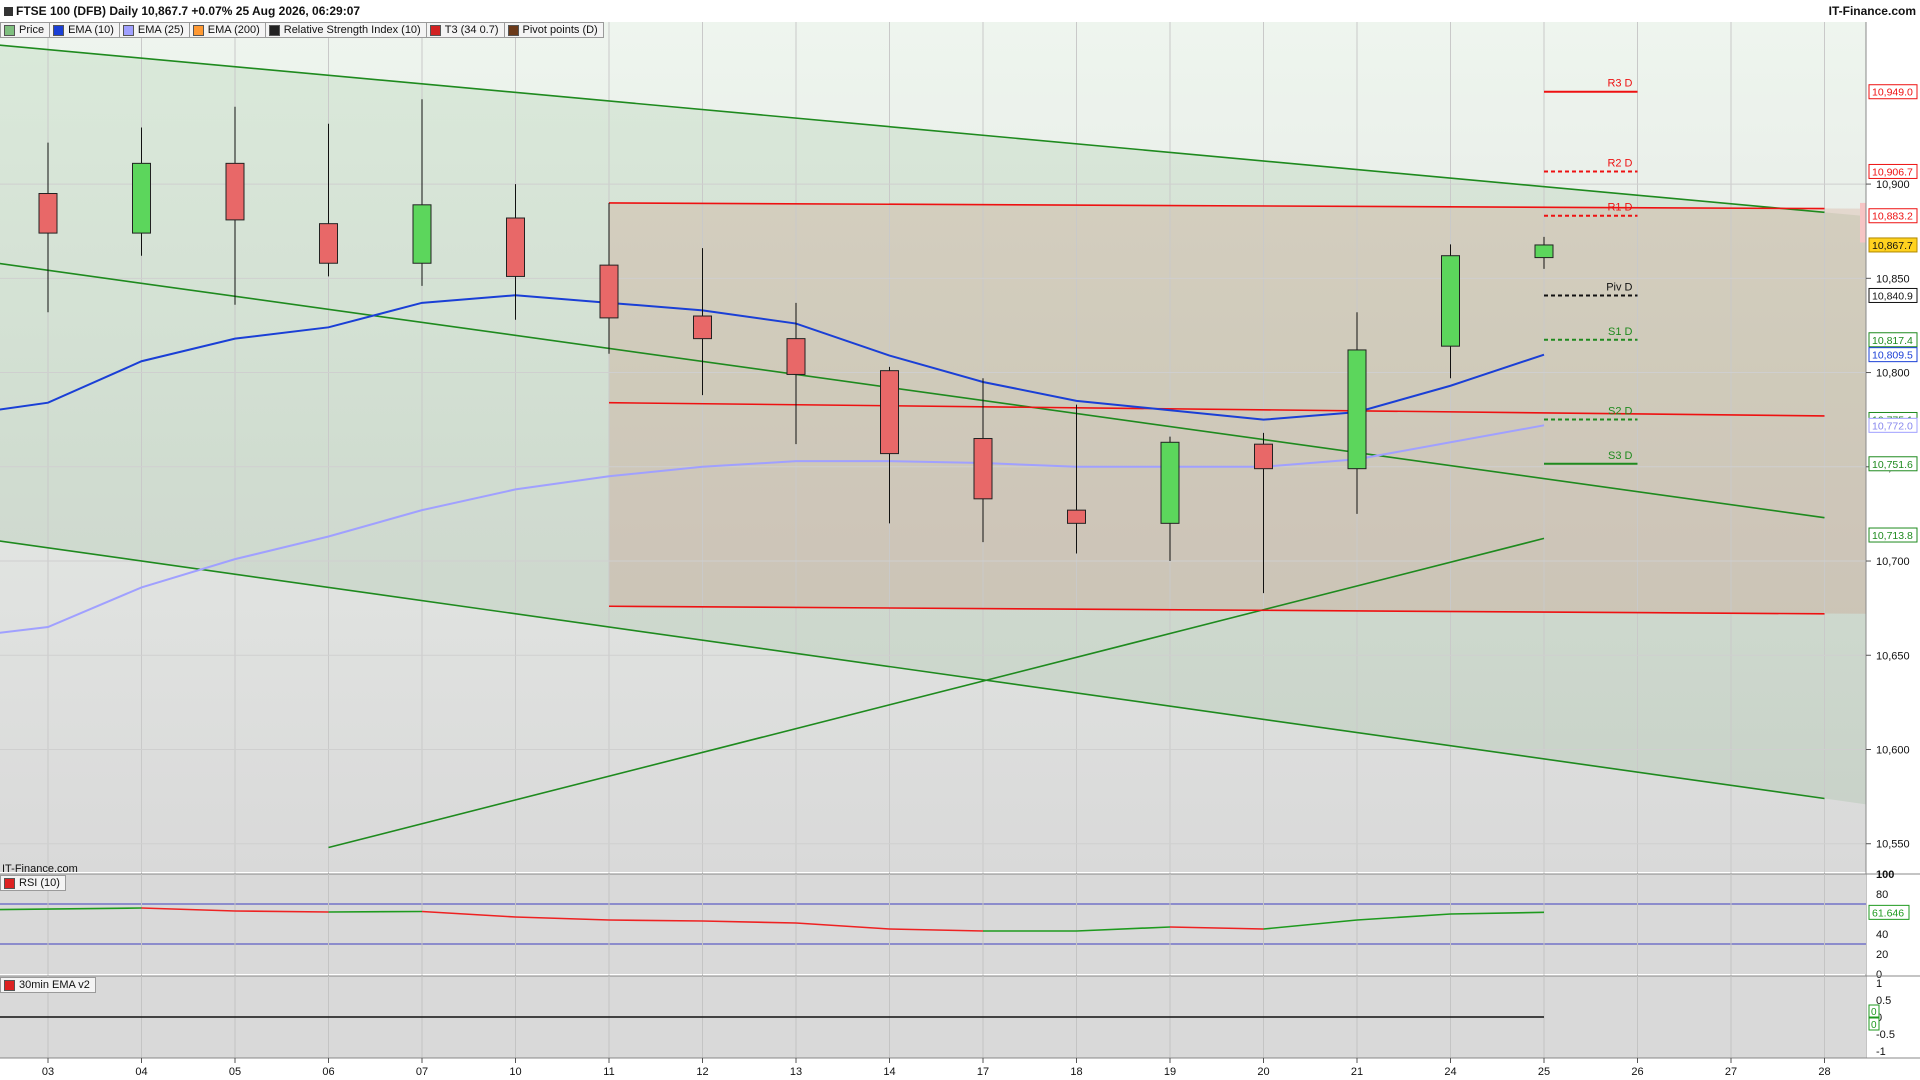  I want to click on legend-label: EMA (25), so click(160, 30).